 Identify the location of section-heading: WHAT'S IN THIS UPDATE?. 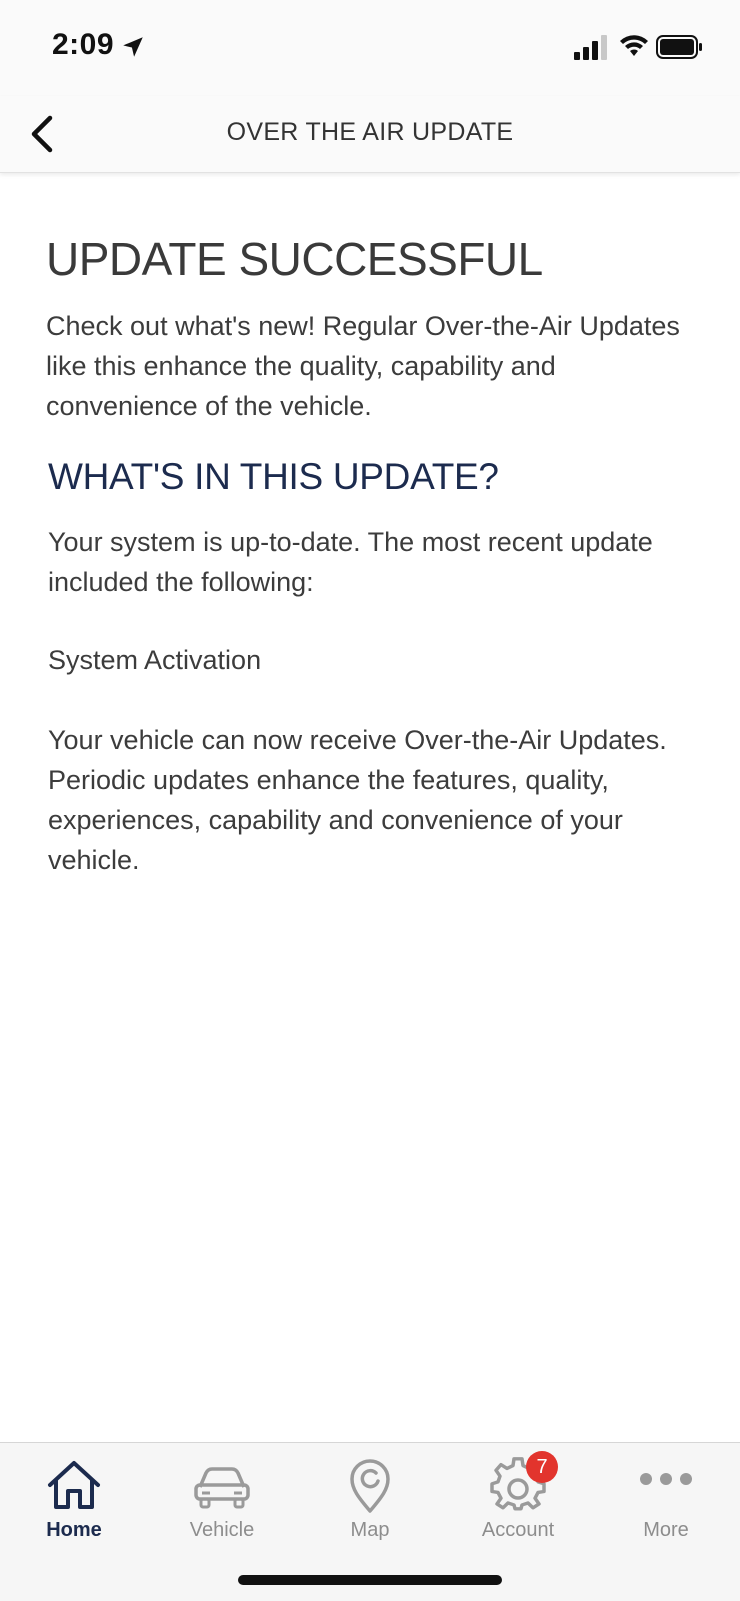
(273, 476).